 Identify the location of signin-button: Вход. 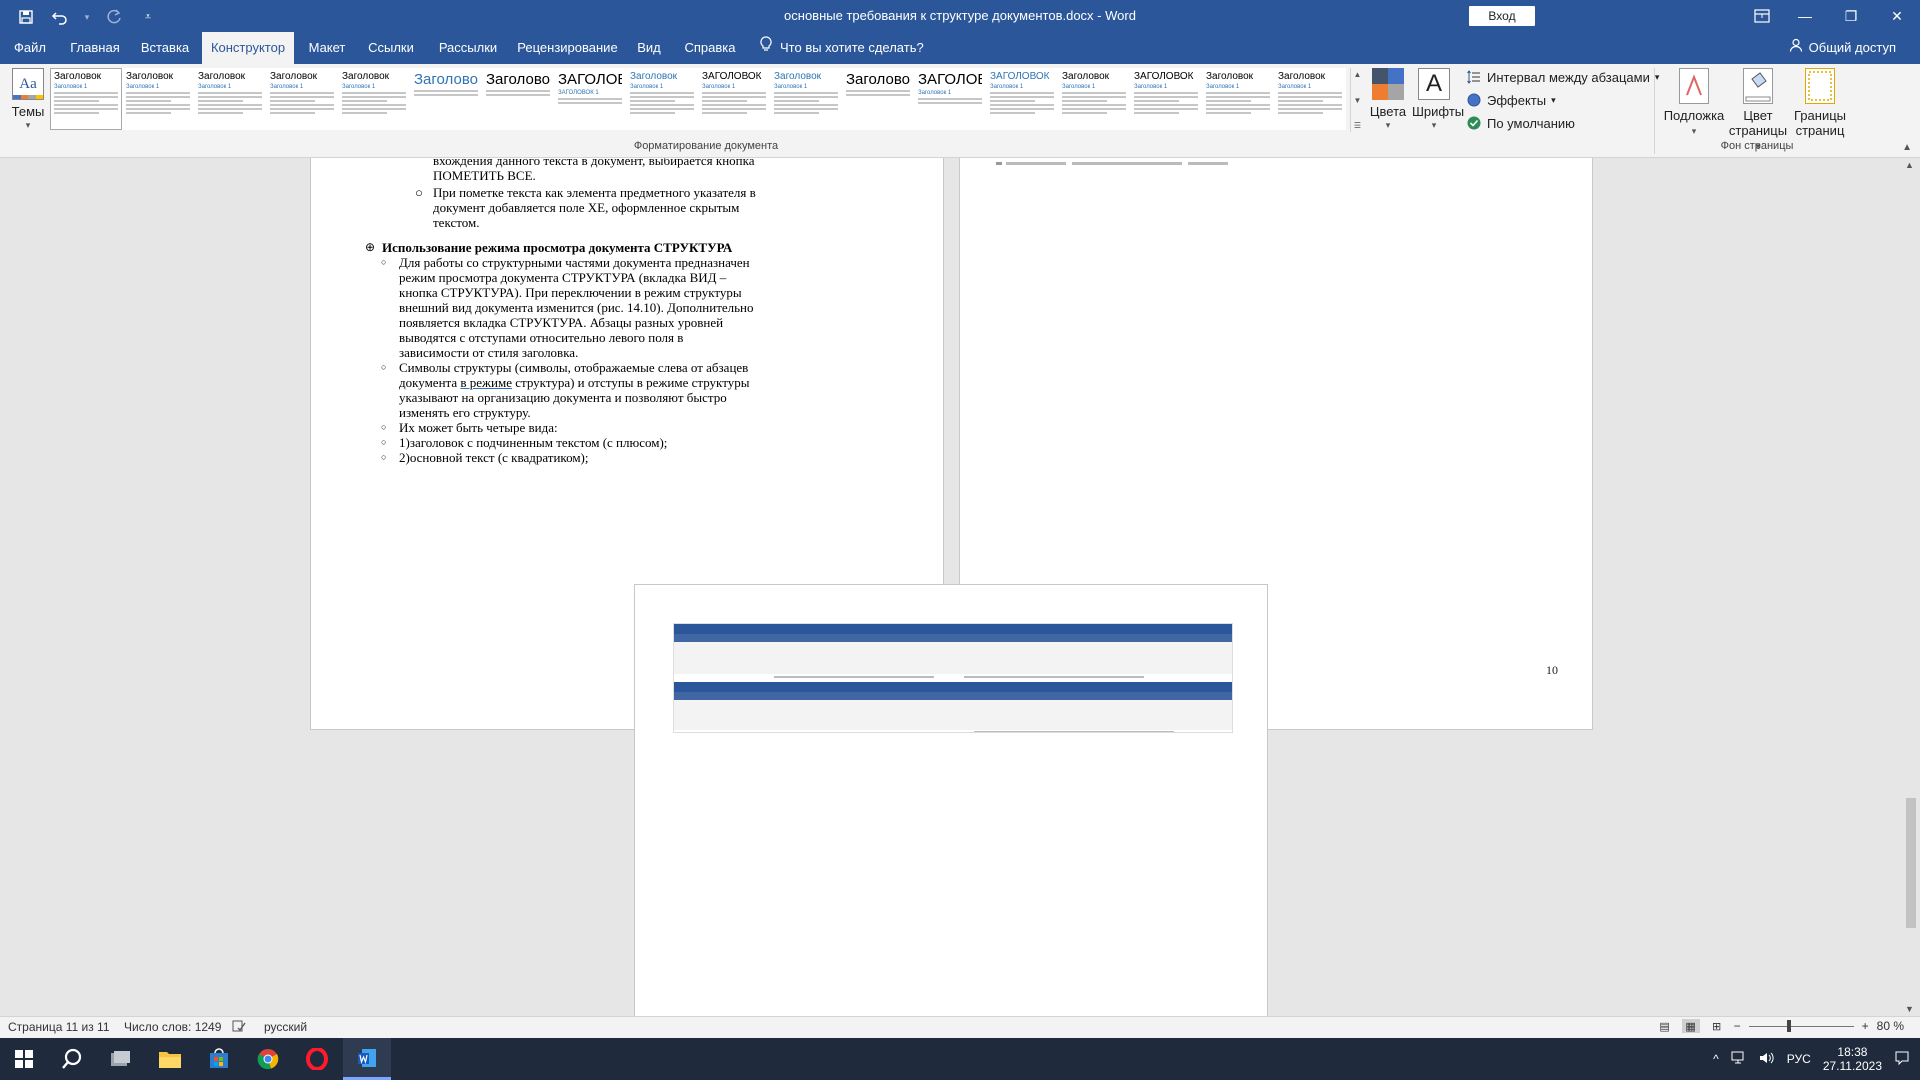
(1502, 16).